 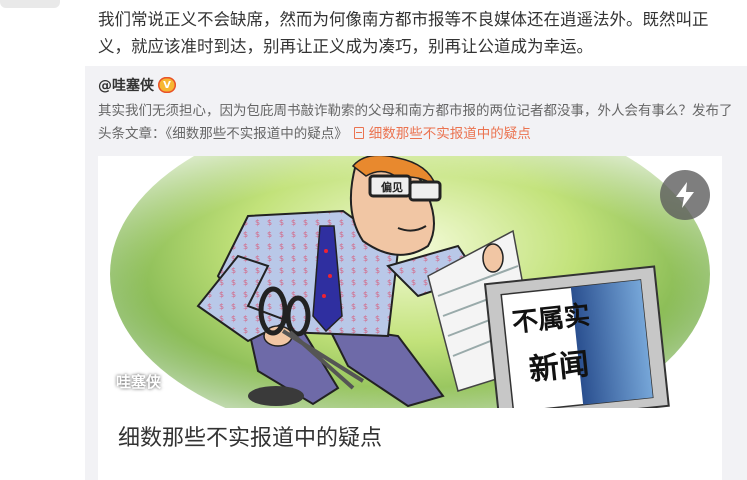 I want to click on image-watermark: 哇塞侠, so click(x=139, y=382).